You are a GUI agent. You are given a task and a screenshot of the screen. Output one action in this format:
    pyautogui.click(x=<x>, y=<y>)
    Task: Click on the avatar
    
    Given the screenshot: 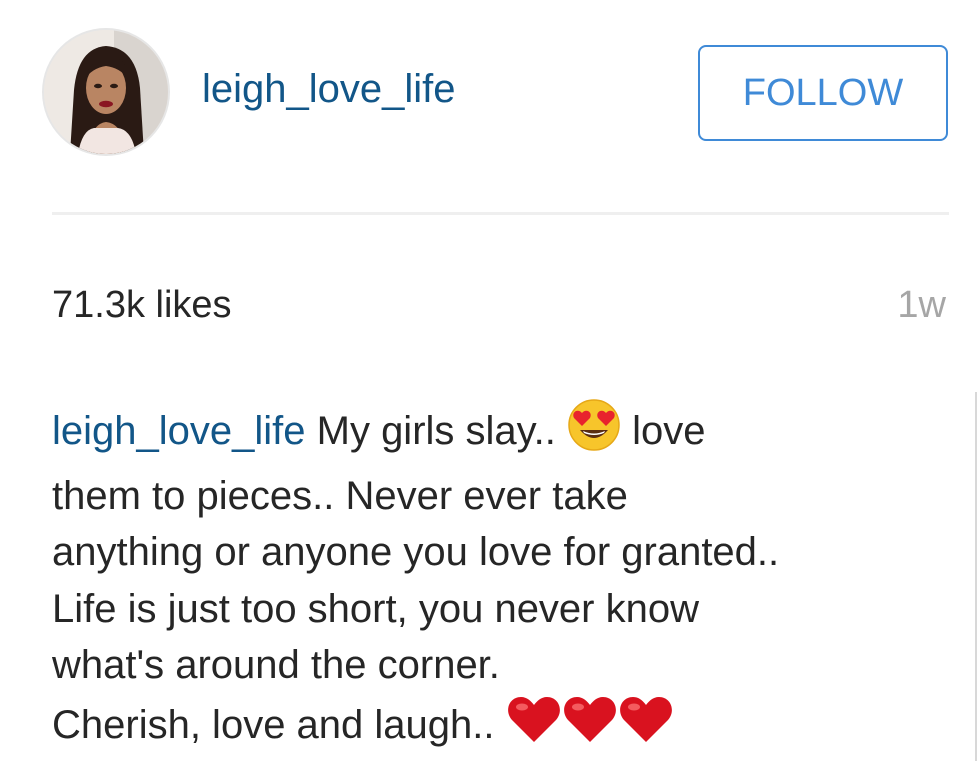 What is the action you would take?
    pyautogui.click(x=106, y=92)
    